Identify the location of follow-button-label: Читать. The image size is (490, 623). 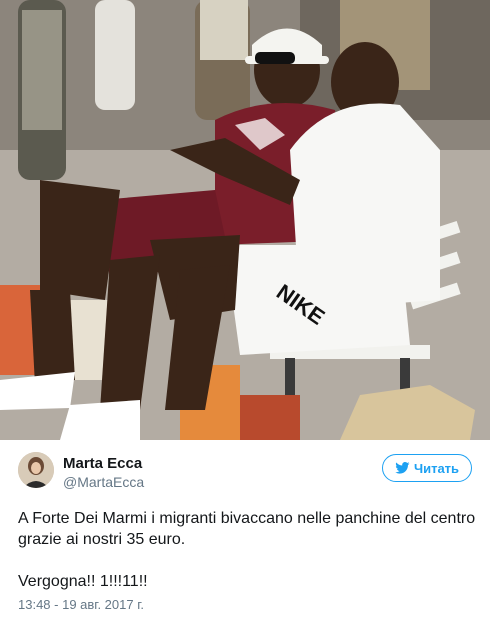
(436, 468).